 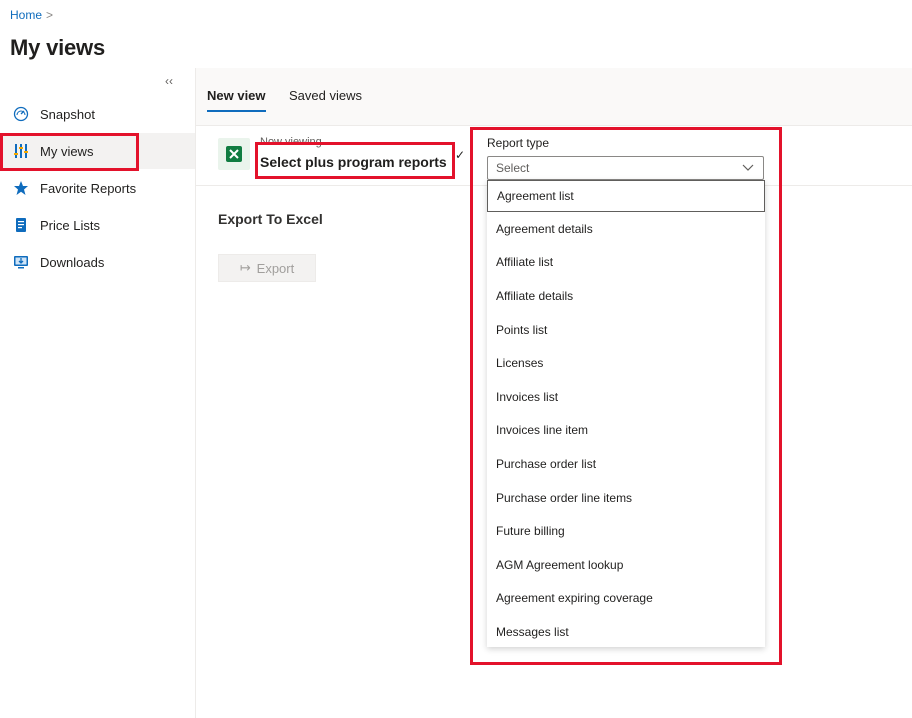 I want to click on sidebar-item-snapshot: Snapshot, so click(x=97, y=114).